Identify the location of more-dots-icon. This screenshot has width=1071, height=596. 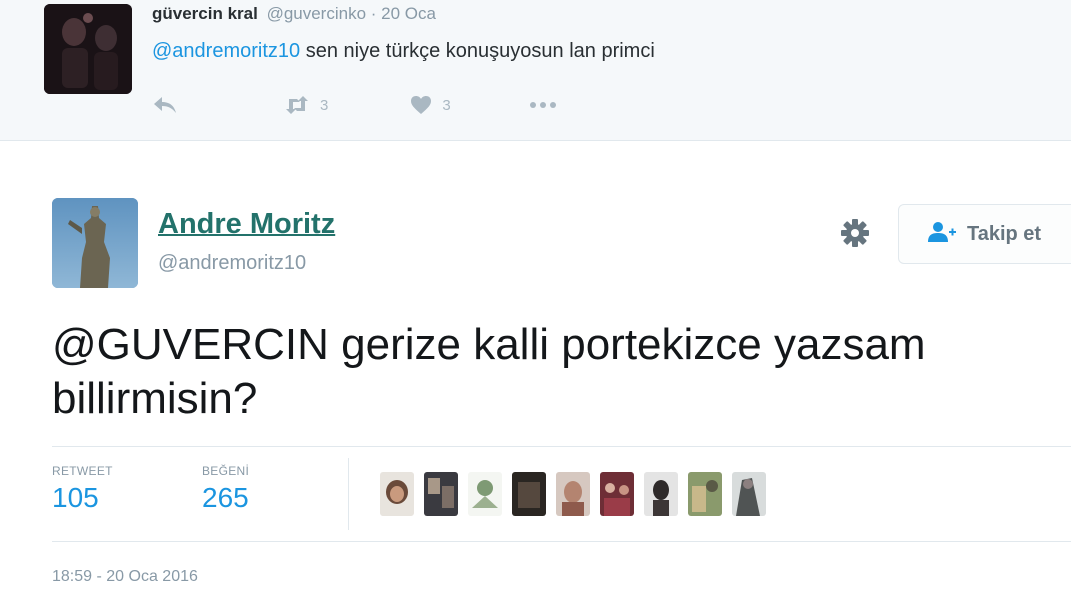
(543, 105).